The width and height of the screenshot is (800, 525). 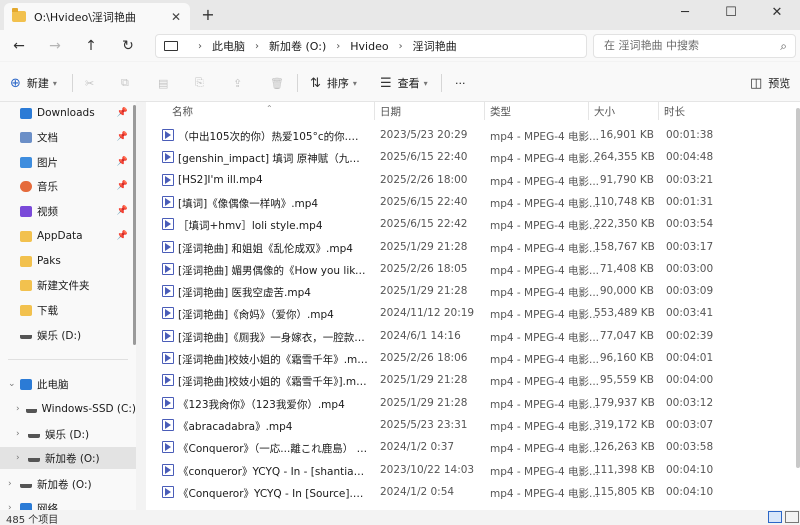 What do you see at coordinates (171, 46) in the screenshot?
I see `computer-icon` at bounding box center [171, 46].